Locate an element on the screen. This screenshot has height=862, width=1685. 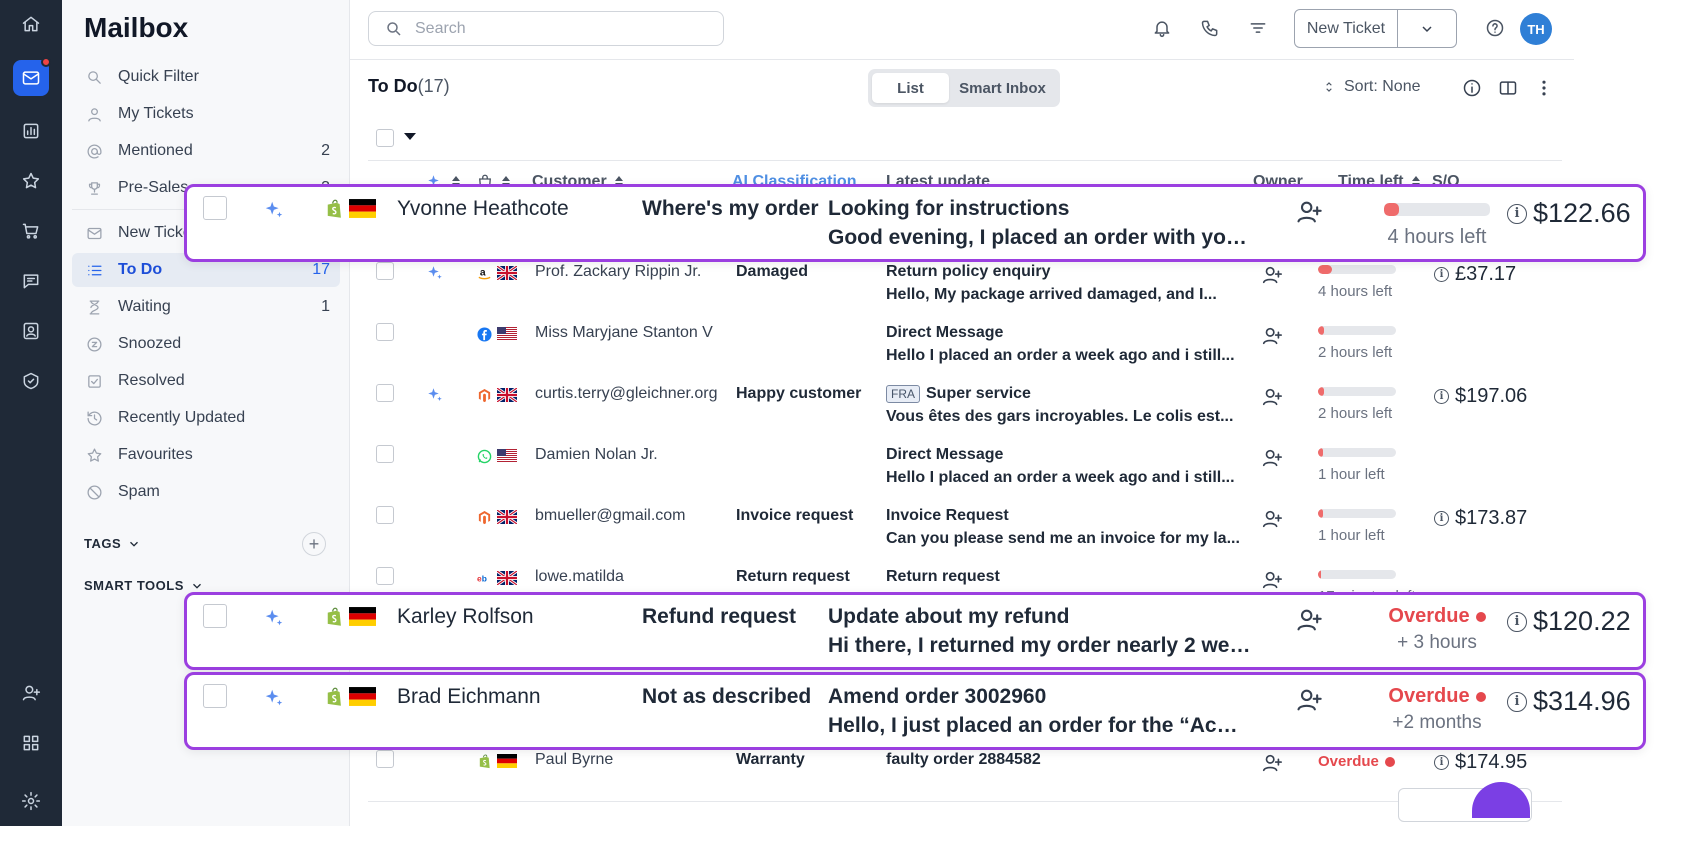
time-left-label: 4 hours left is located at coordinates (1355, 291).